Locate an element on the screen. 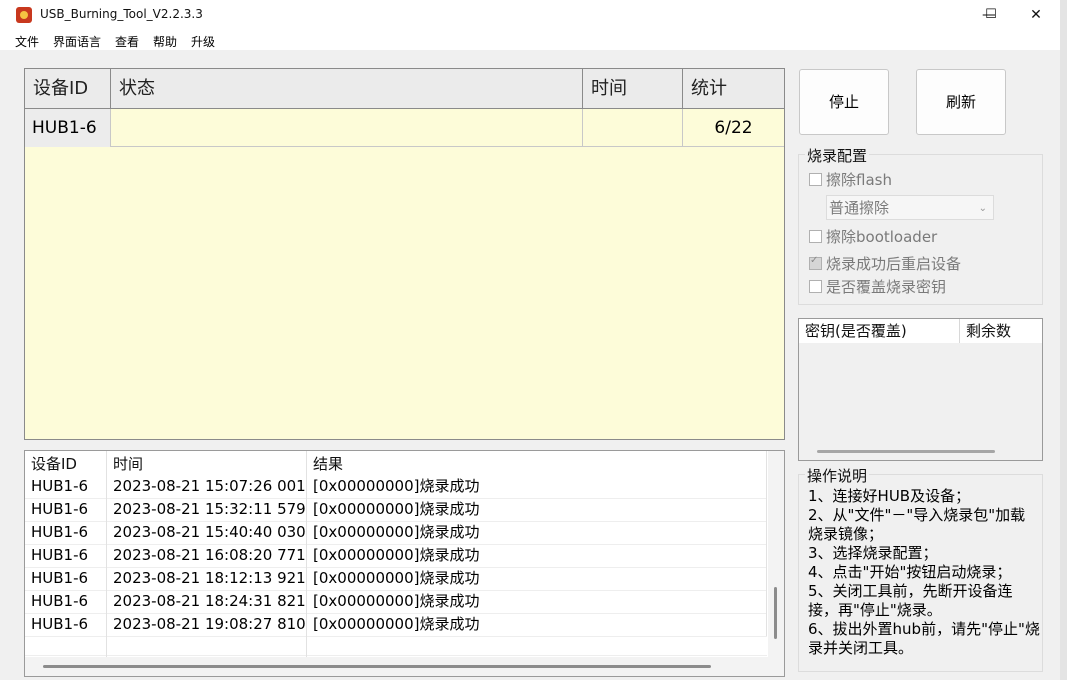  log-vscroll-track is located at coordinates (776, 554).